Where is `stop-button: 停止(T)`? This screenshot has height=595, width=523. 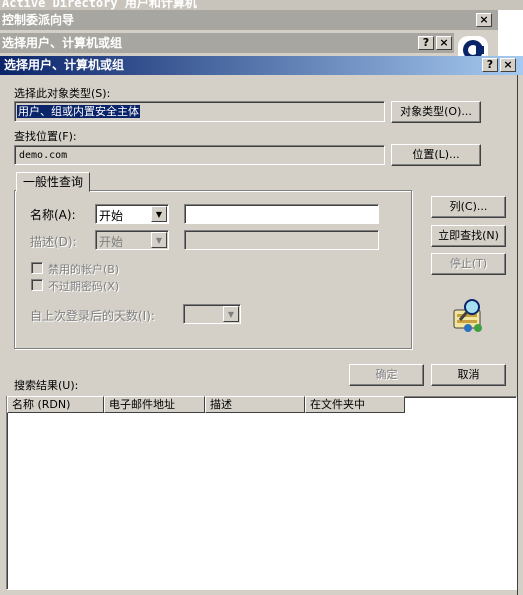 stop-button: 停止(T) is located at coordinates (468, 264).